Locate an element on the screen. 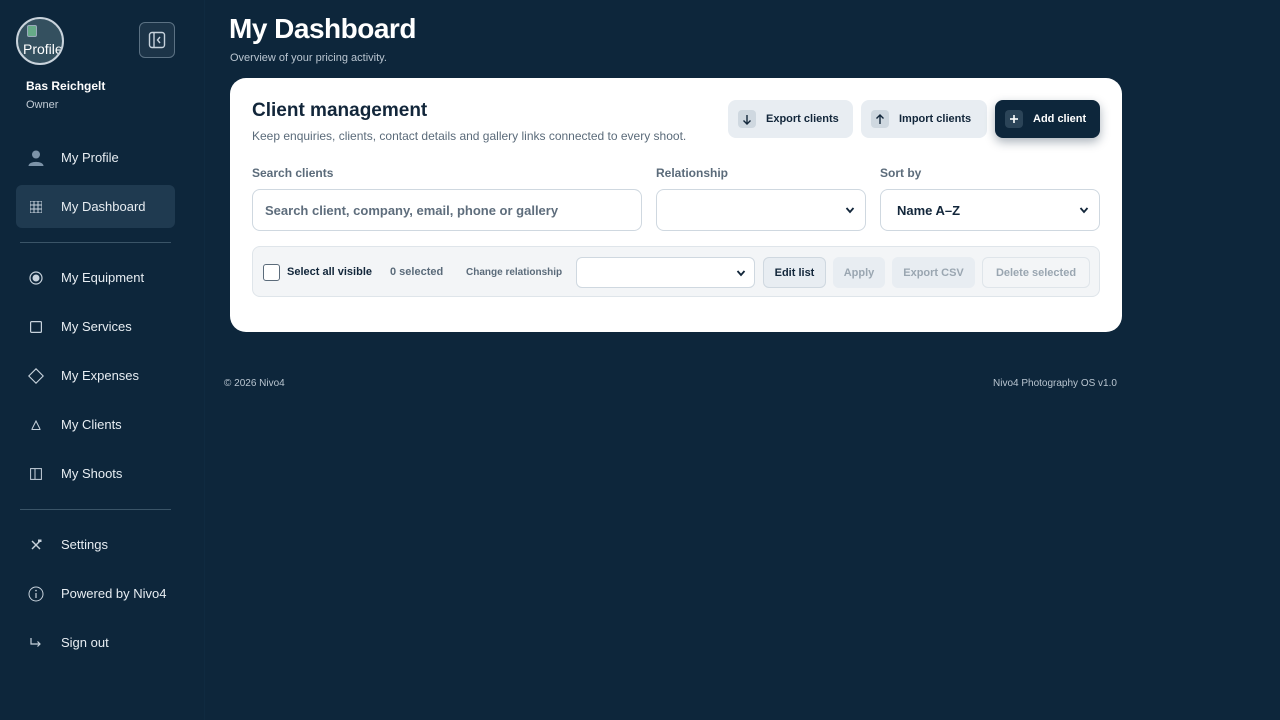  delete-selected-label: Delete selected is located at coordinates (1036, 272).